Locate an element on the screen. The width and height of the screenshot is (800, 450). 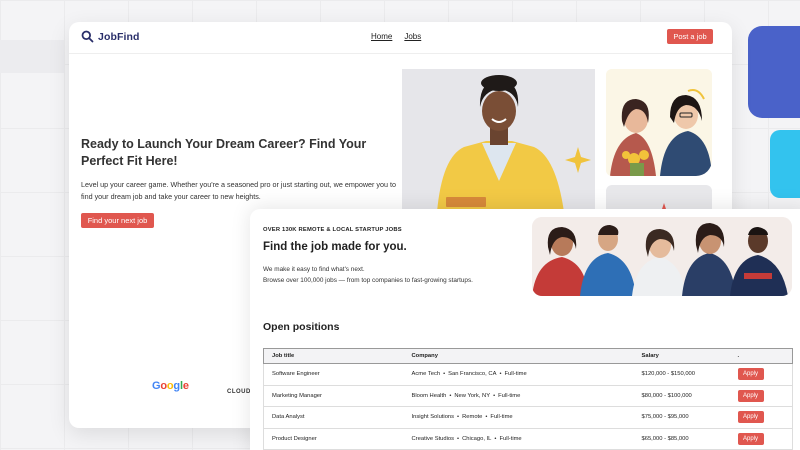
decorative-blue-panel is located at coordinates (774, 72).